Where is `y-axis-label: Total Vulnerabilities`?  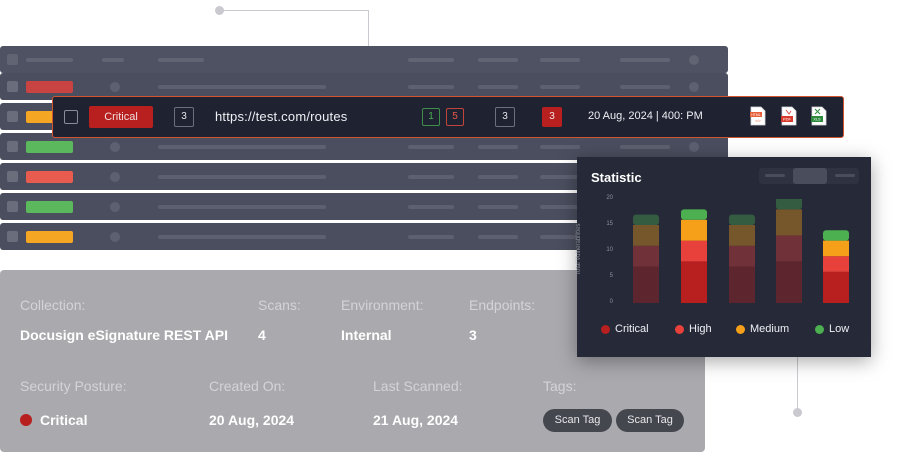 y-axis-label: Total Vulnerabilities is located at coordinates (579, 249).